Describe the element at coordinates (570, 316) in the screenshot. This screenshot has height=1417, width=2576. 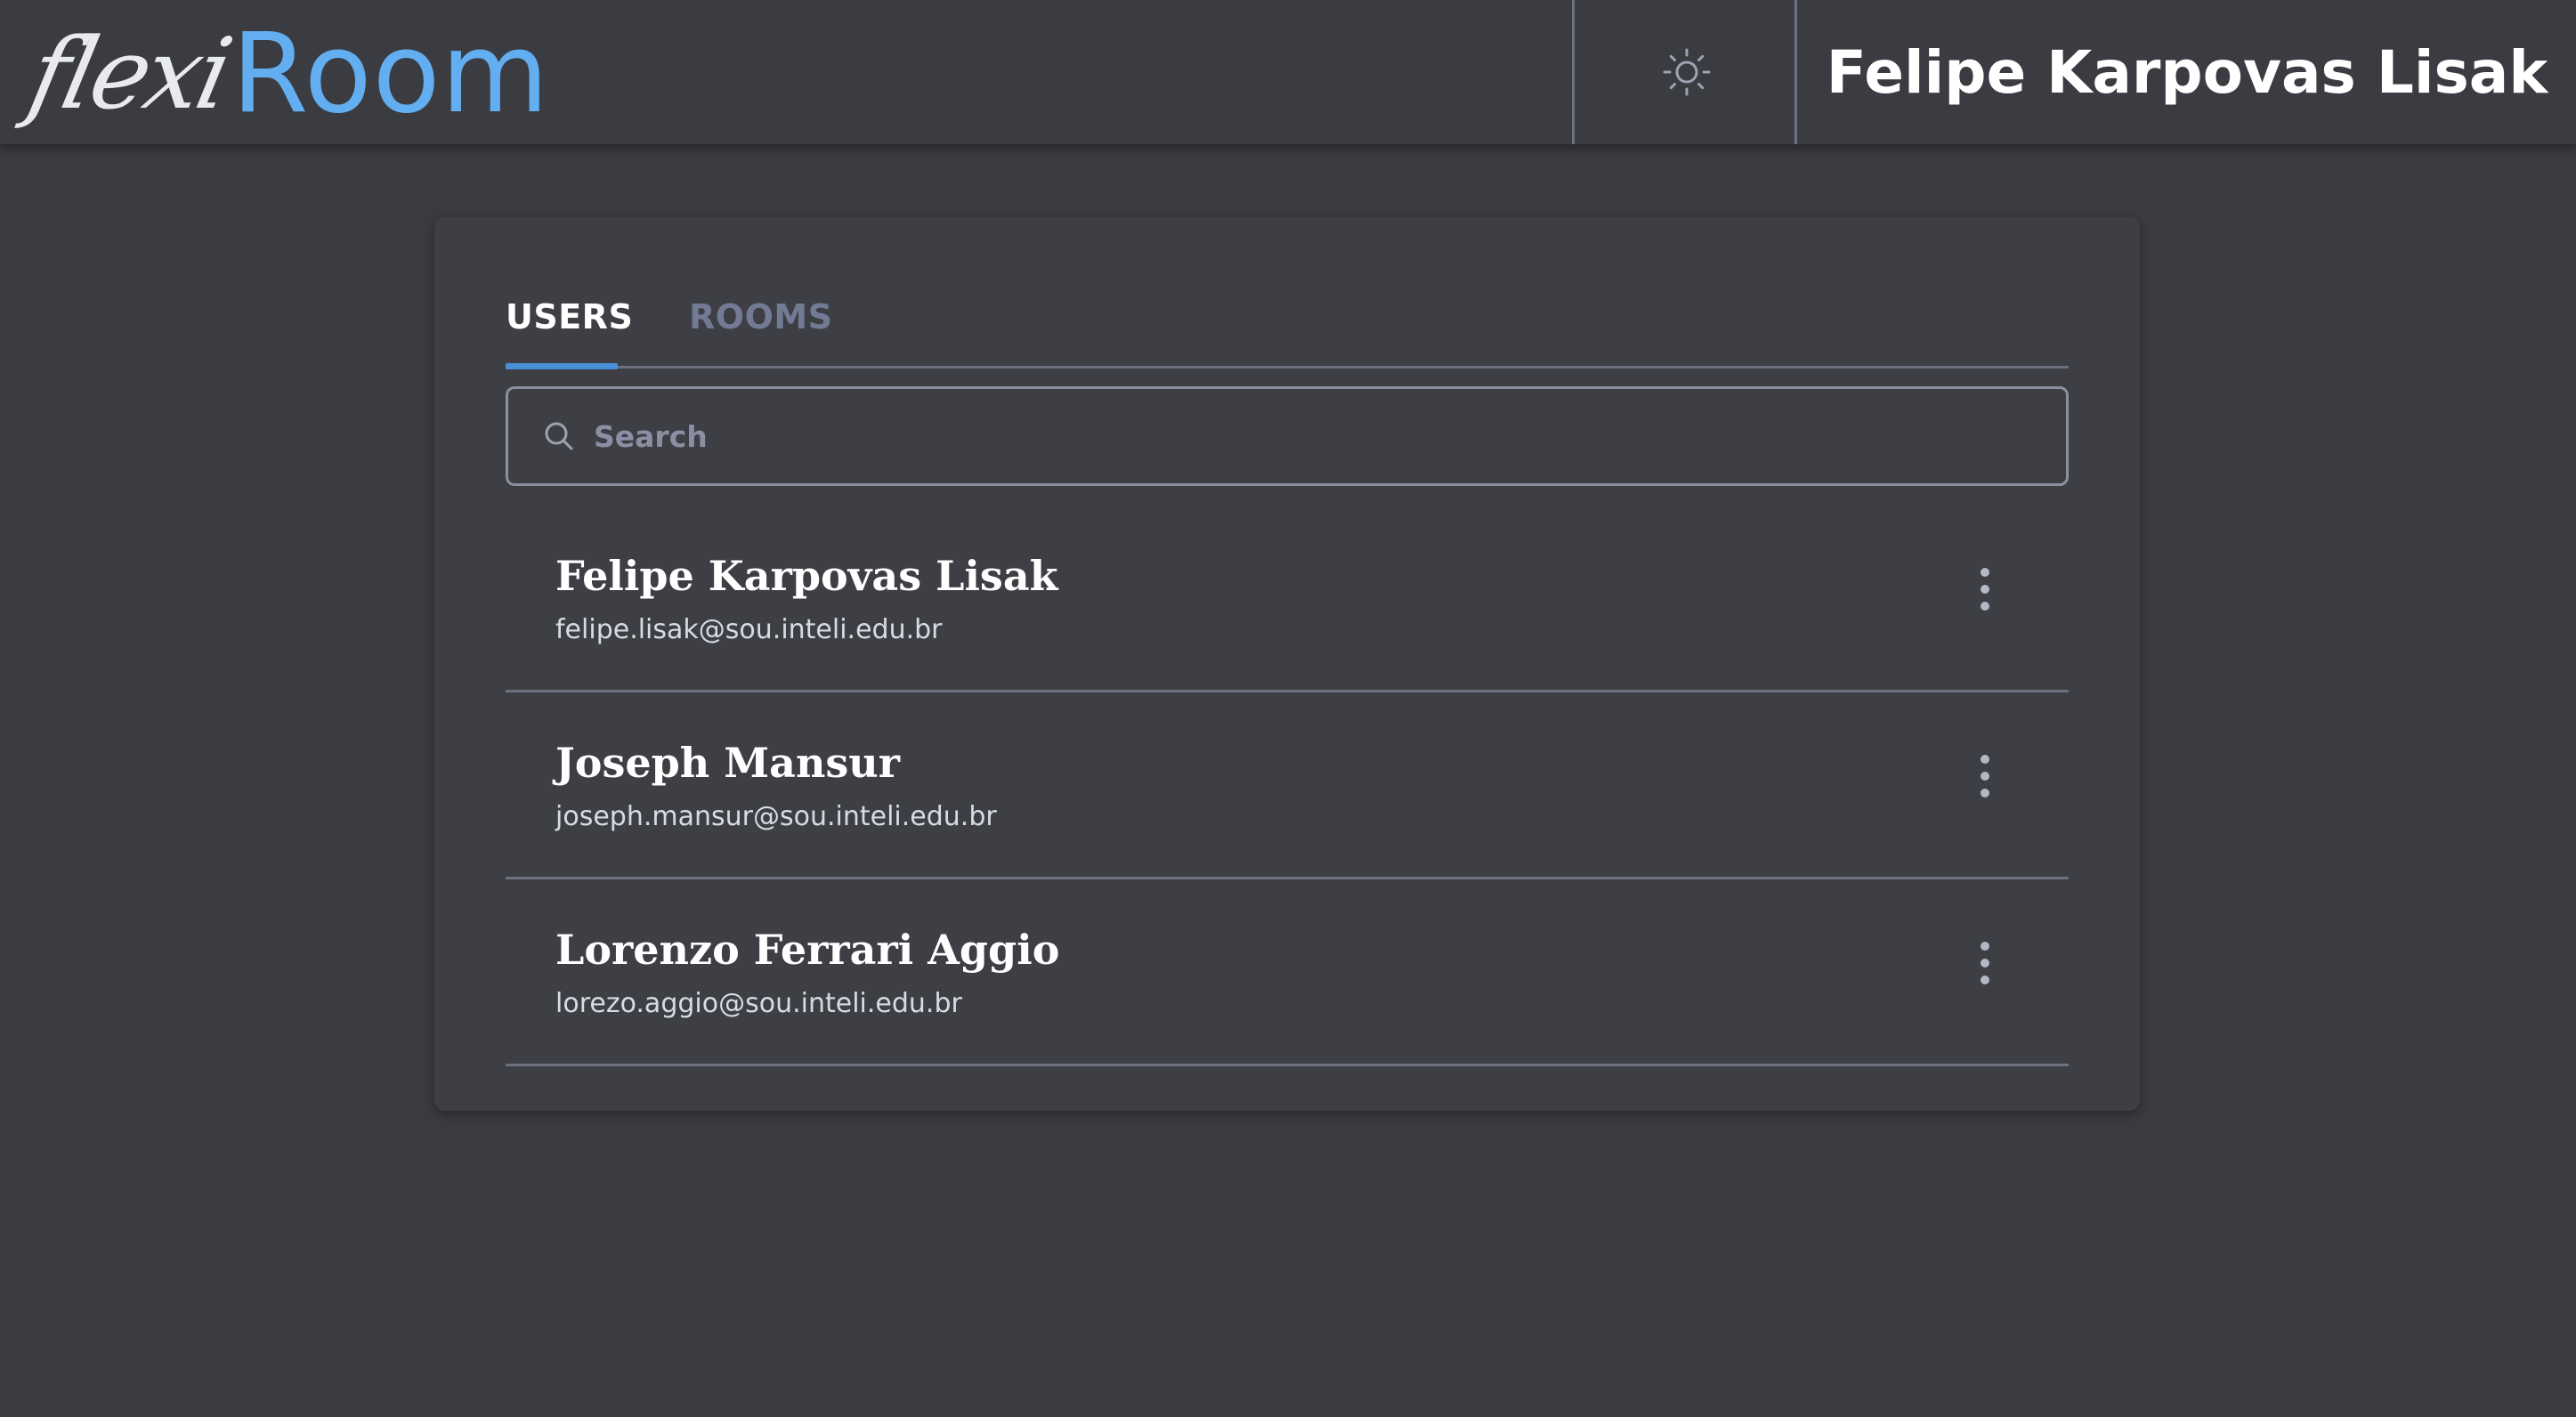
I see `tab-users: USERS` at that location.